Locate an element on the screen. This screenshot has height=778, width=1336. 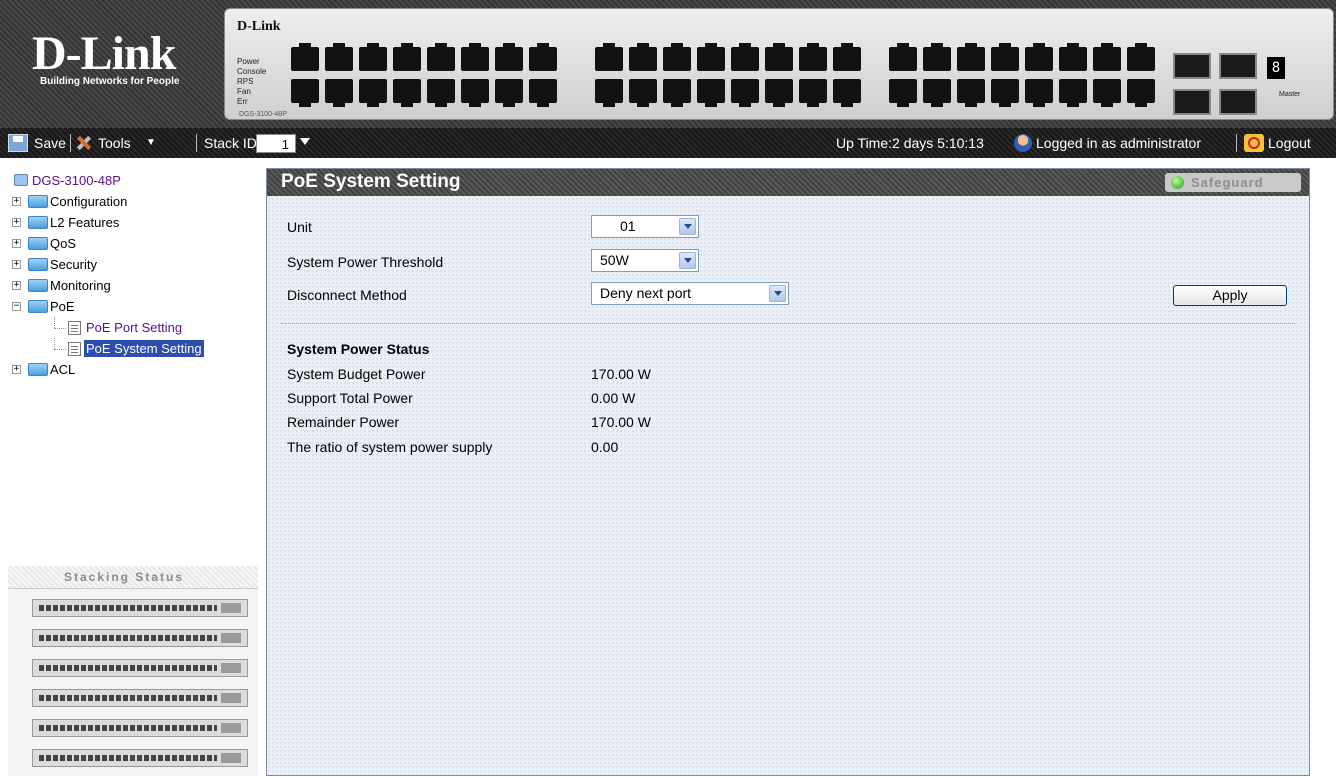
tree-root-label: DGS-3100-48P is located at coordinates (76, 180).